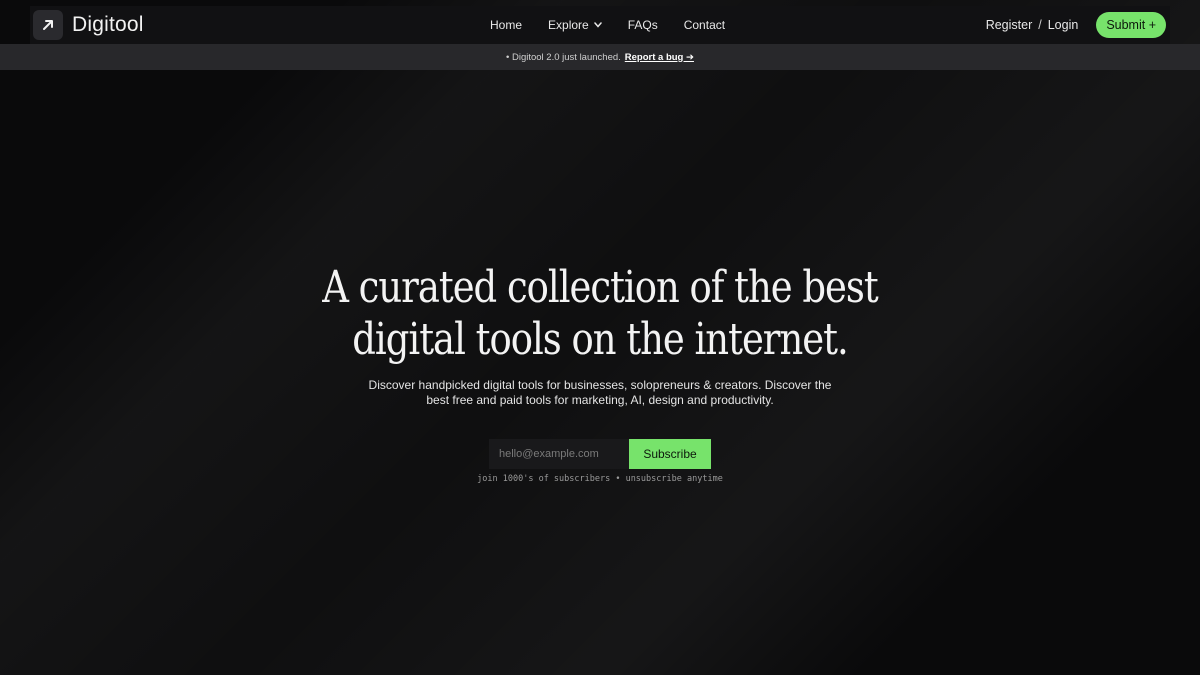  What do you see at coordinates (506, 25) in the screenshot?
I see `nav-home-link: Home` at bounding box center [506, 25].